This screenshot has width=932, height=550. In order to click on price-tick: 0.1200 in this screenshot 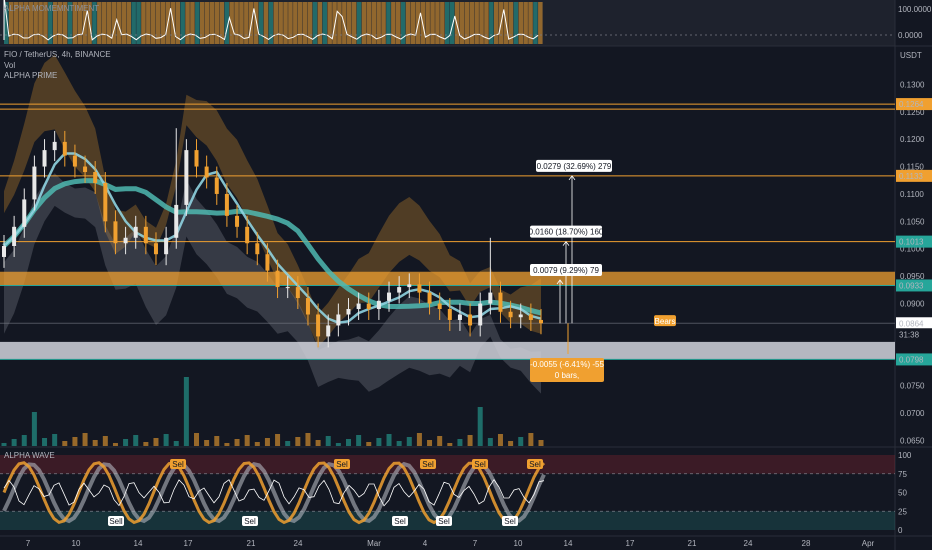, I will do `click(912, 139)`.